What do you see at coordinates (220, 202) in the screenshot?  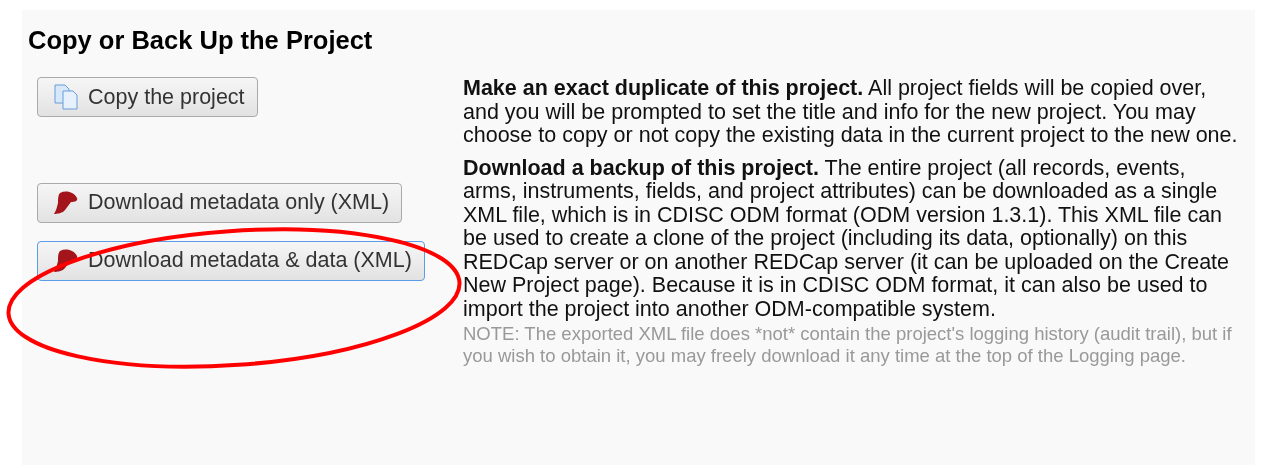 I see `action-button: Download metadata only (XML)` at bounding box center [220, 202].